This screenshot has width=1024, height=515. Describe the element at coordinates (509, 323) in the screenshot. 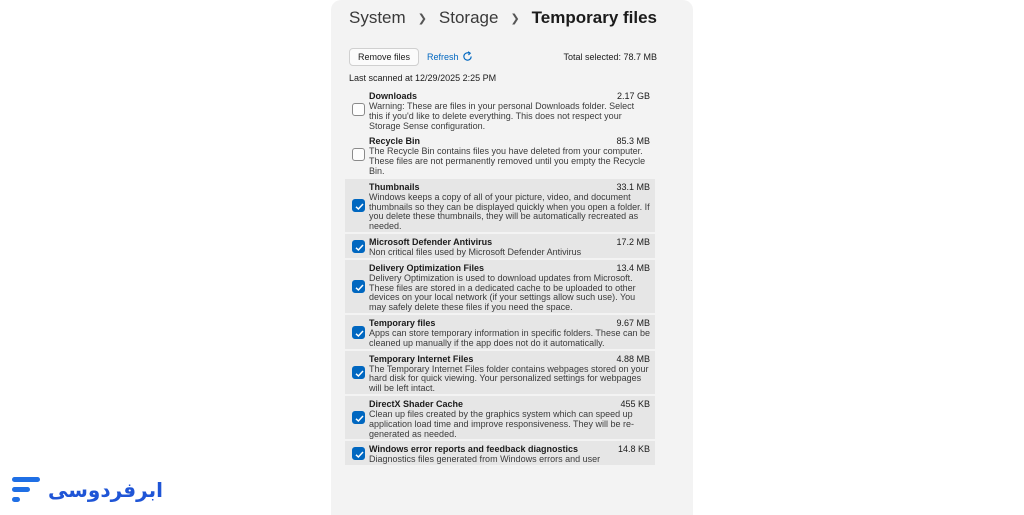

I see `item-header: Temporary files 9.67 MB` at that location.